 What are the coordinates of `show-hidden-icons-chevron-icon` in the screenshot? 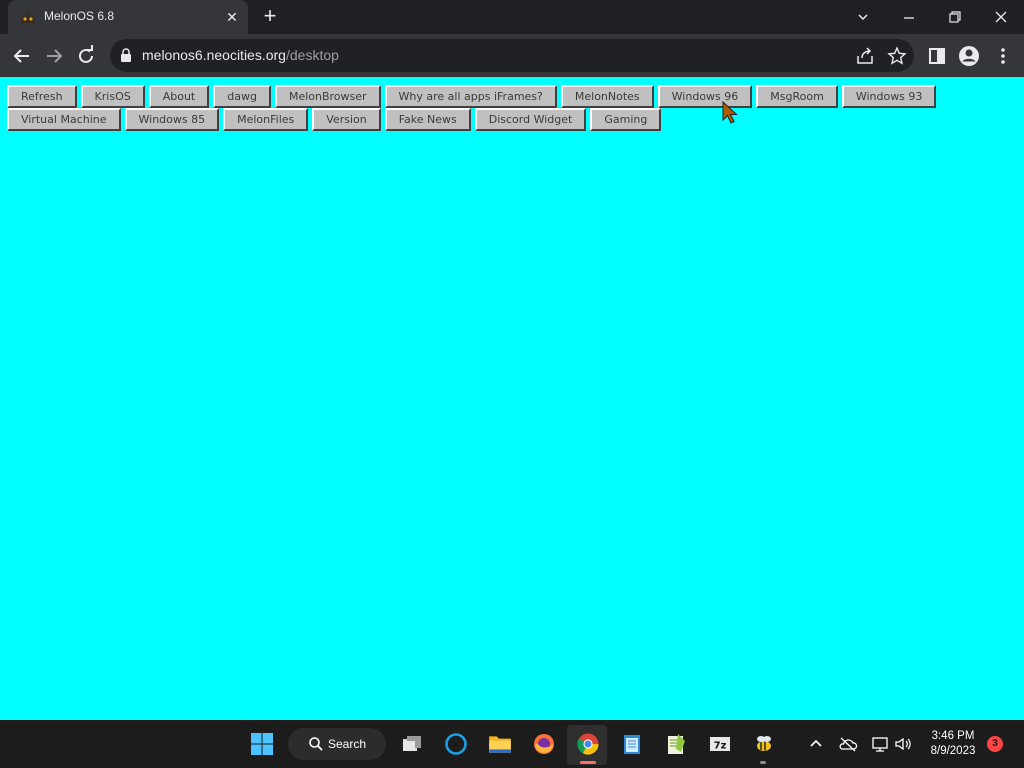 It's located at (816, 744).